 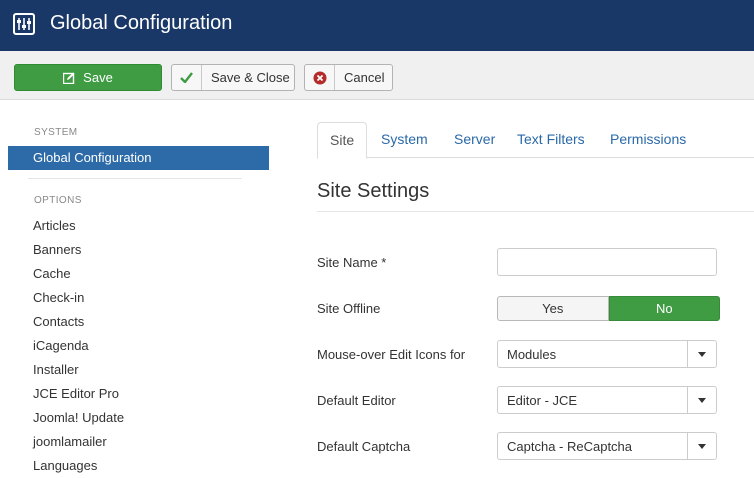 What do you see at coordinates (542, 400) in the screenshot?
I see `default-editor-value: Editor - JCE` at bounding box center [542, 400].